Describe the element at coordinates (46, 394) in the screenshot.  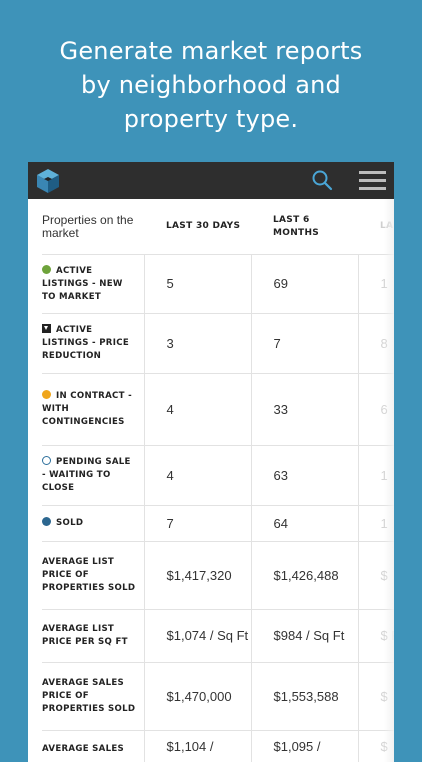
I see `orange-dot-icon` at that location.